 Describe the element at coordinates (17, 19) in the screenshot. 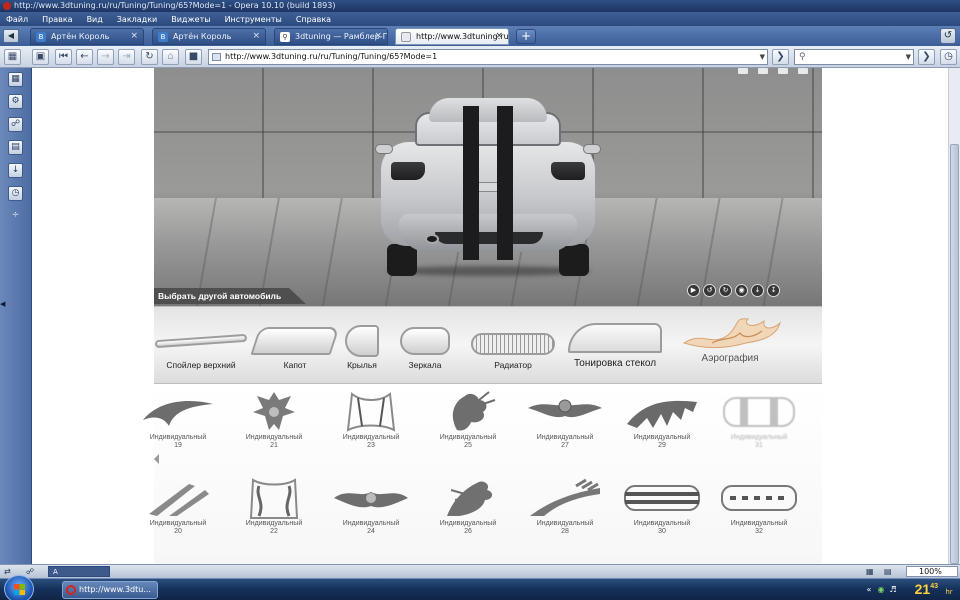

I see `menu-file: Файл` at that location.